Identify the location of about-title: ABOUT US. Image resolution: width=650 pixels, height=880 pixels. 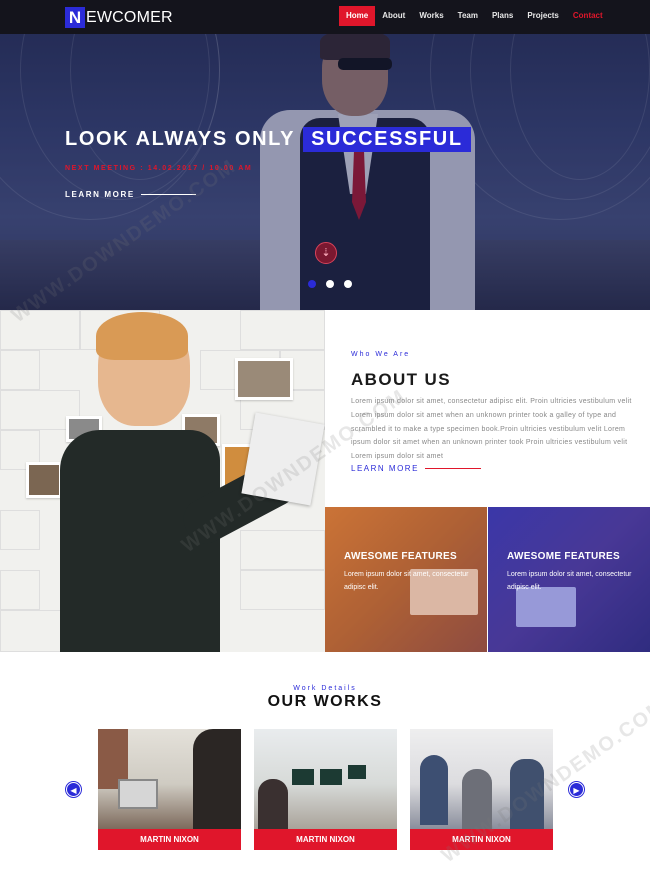
(401, 379).